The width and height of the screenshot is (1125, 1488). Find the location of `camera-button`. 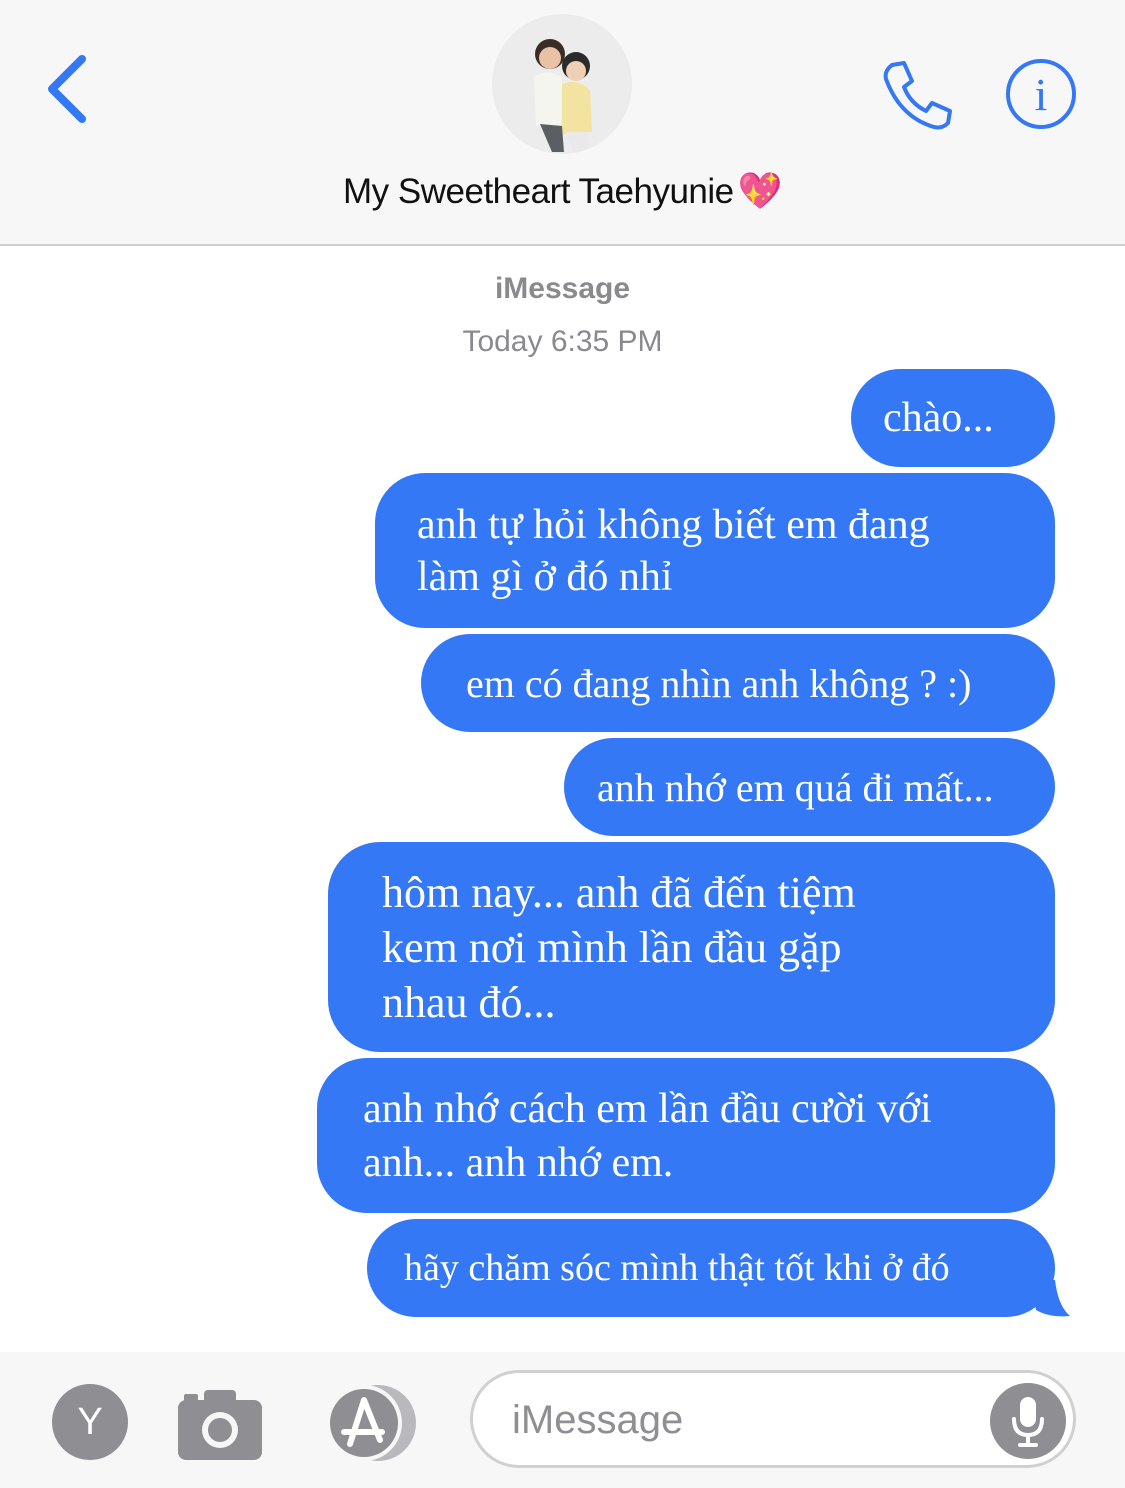

camera-button is located at coordinates (220, 1424).